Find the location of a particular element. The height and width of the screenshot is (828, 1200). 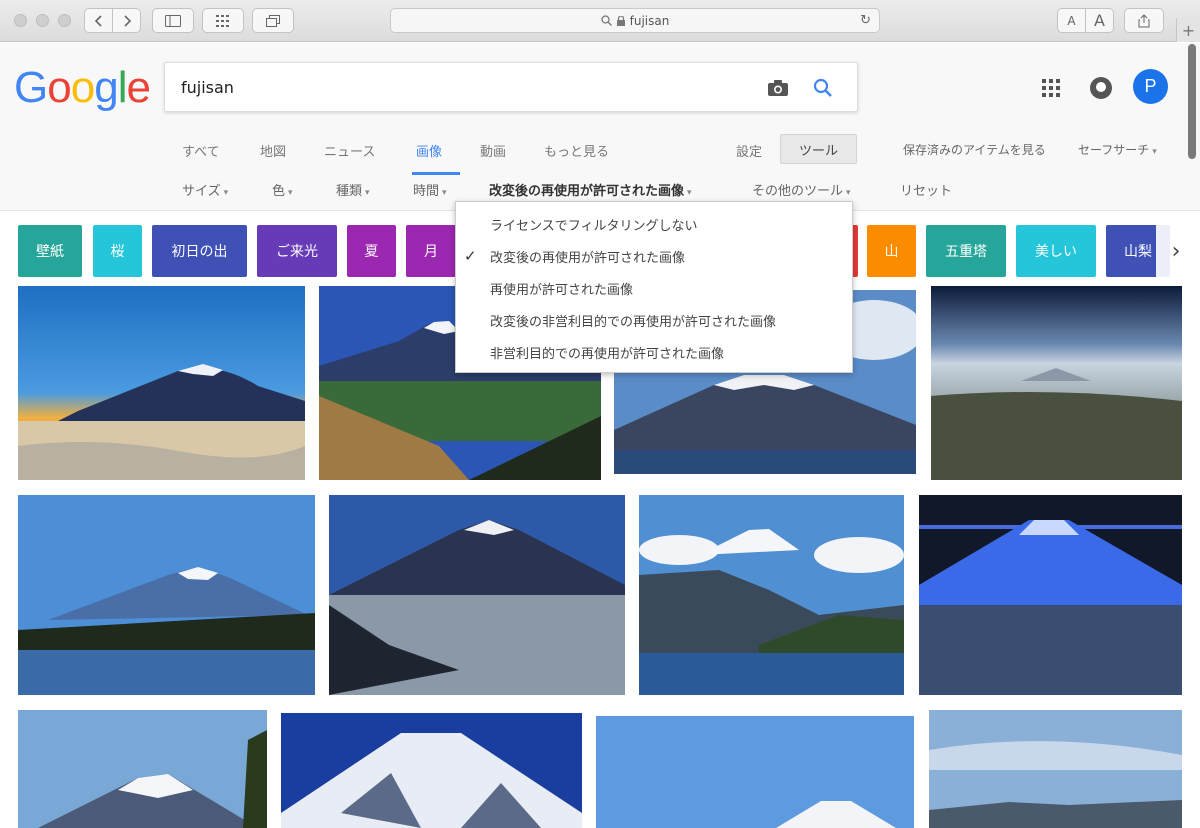

camera-icon is located at coordinates (778, 88).